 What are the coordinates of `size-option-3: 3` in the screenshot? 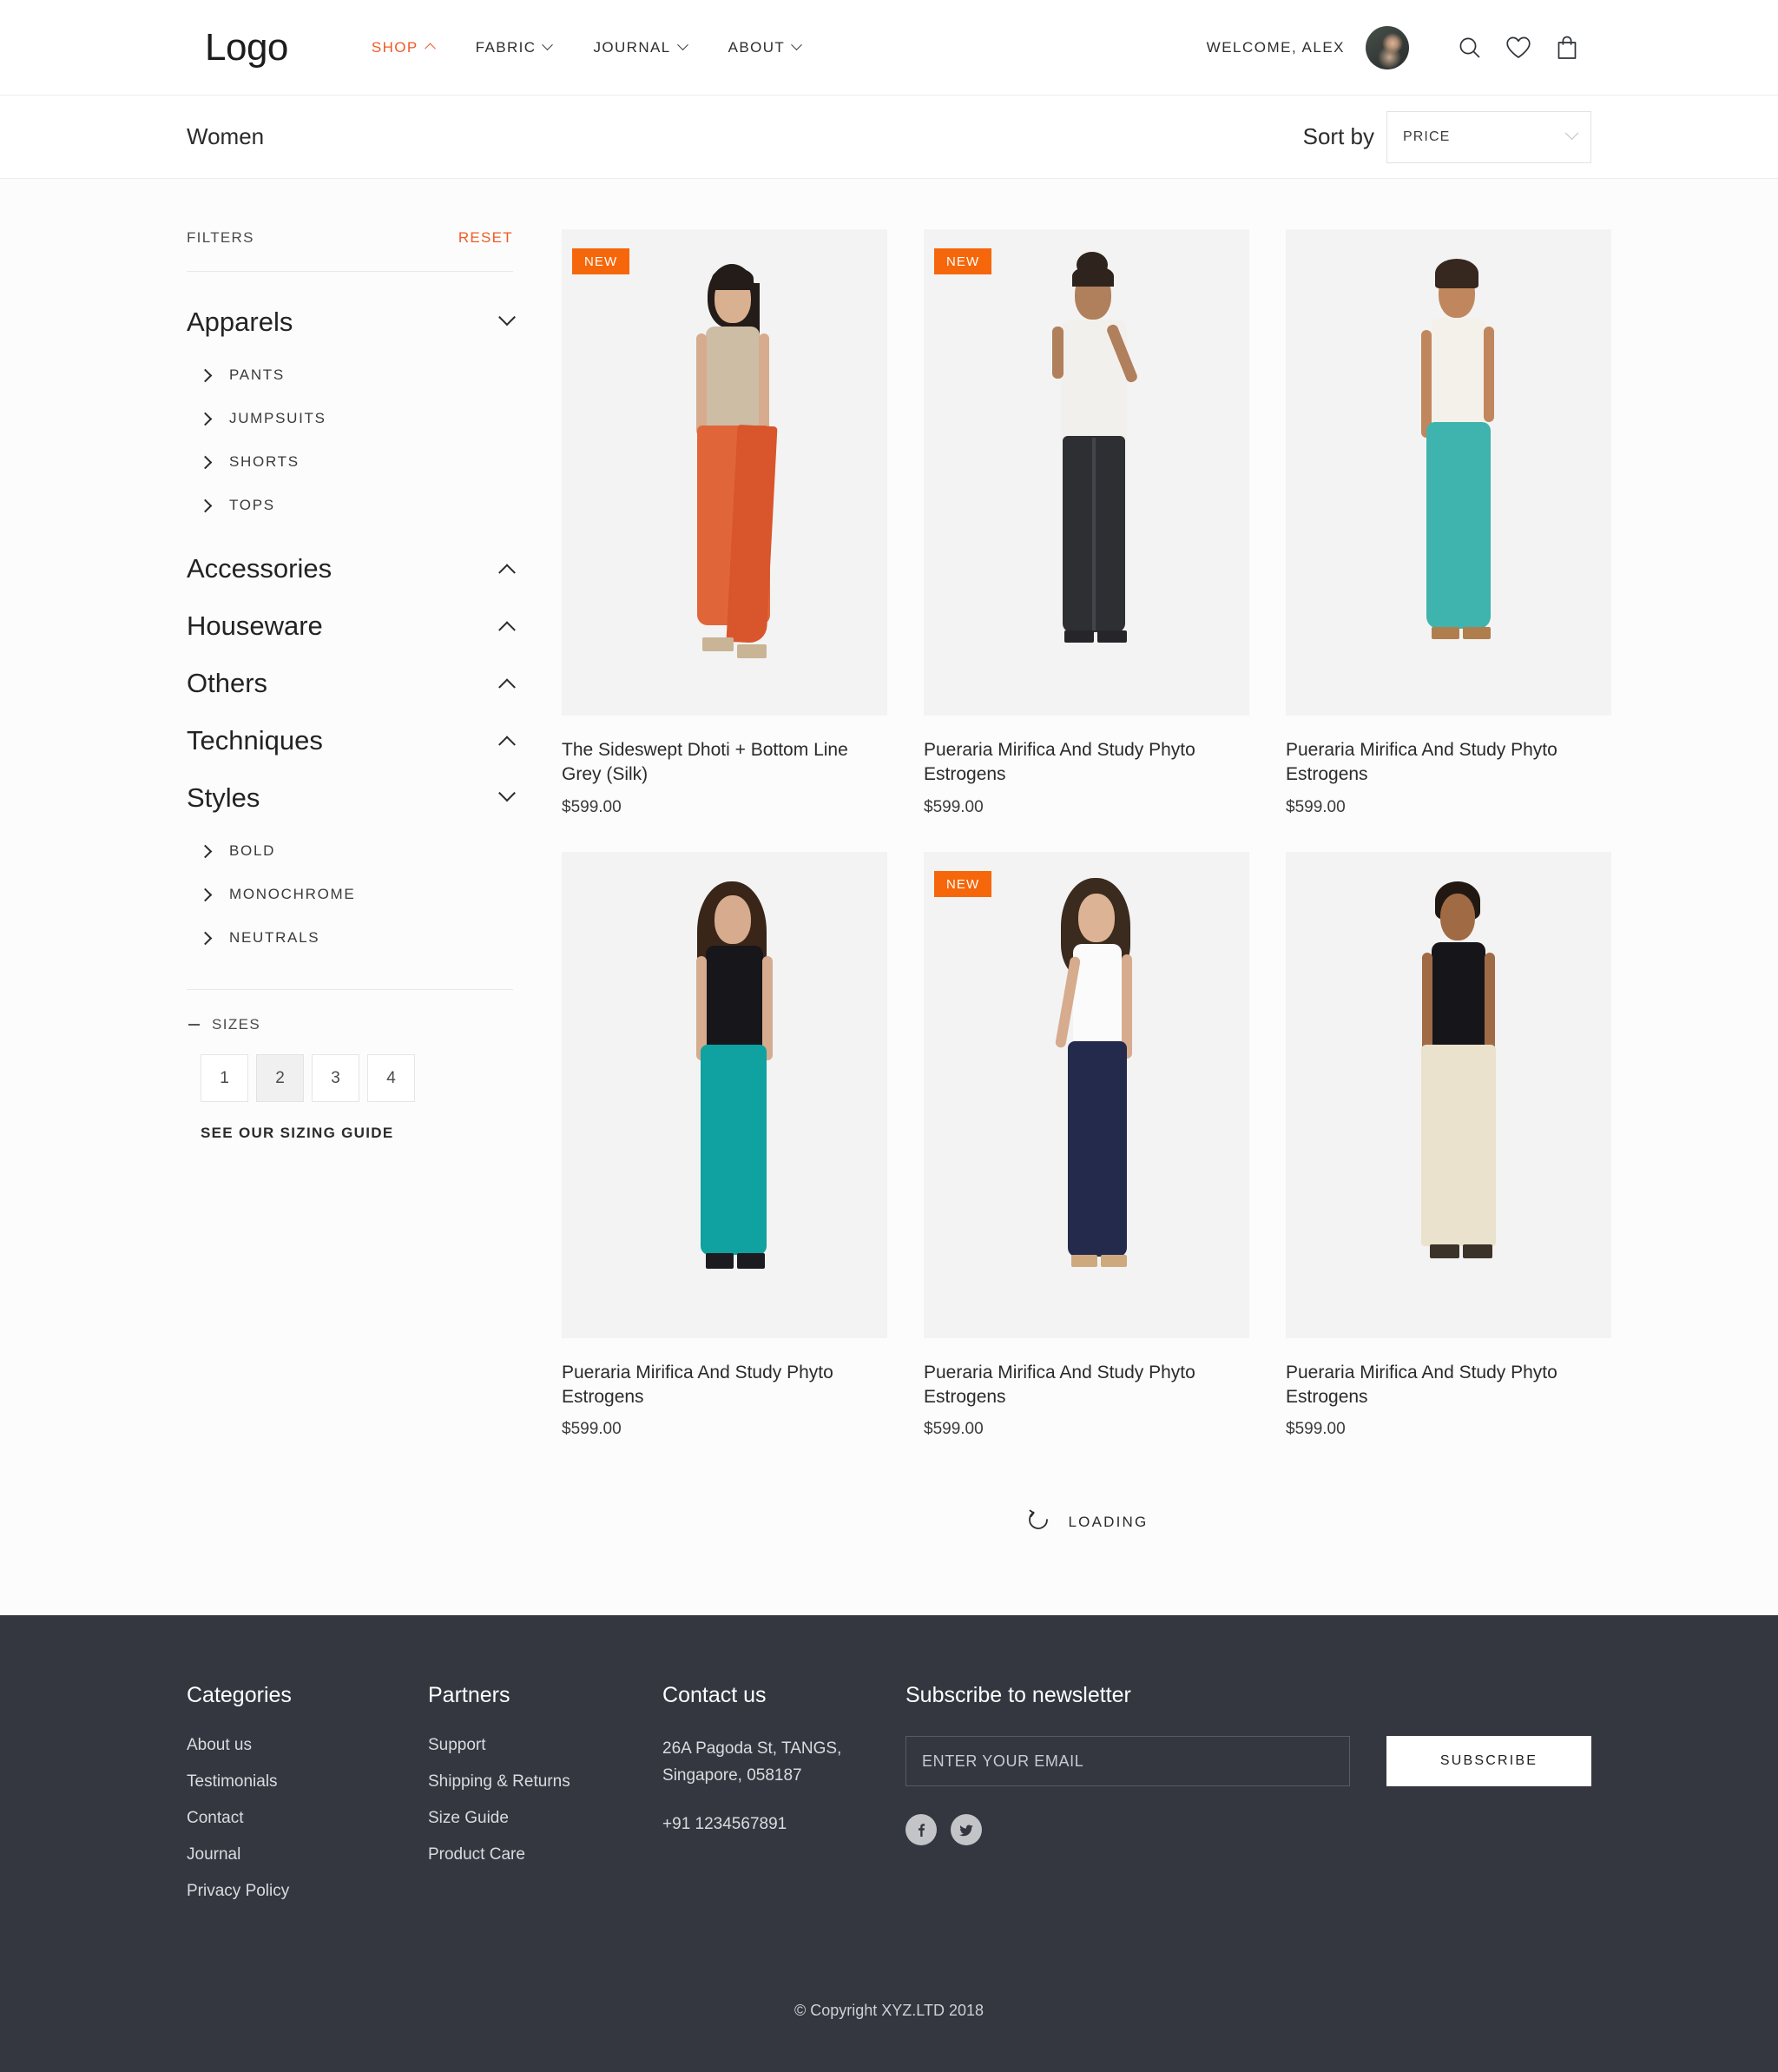 It's located at (335, 1078).